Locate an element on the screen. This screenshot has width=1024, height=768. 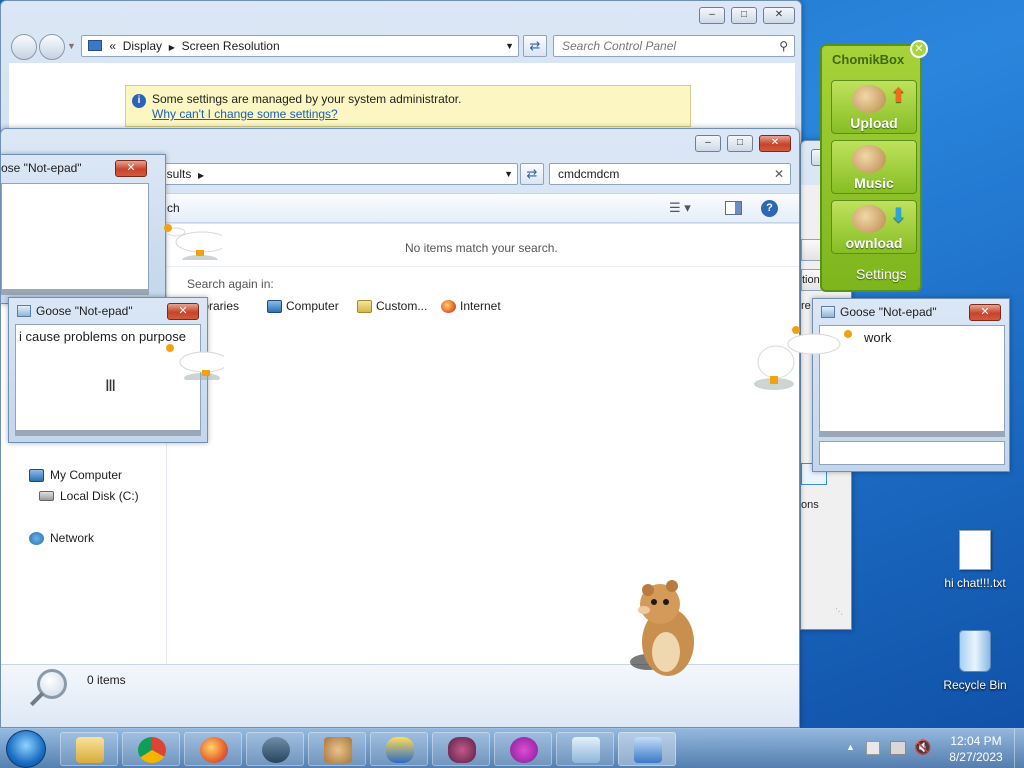
toolbar-partial-label: ch is located at coordinates (173, 208).